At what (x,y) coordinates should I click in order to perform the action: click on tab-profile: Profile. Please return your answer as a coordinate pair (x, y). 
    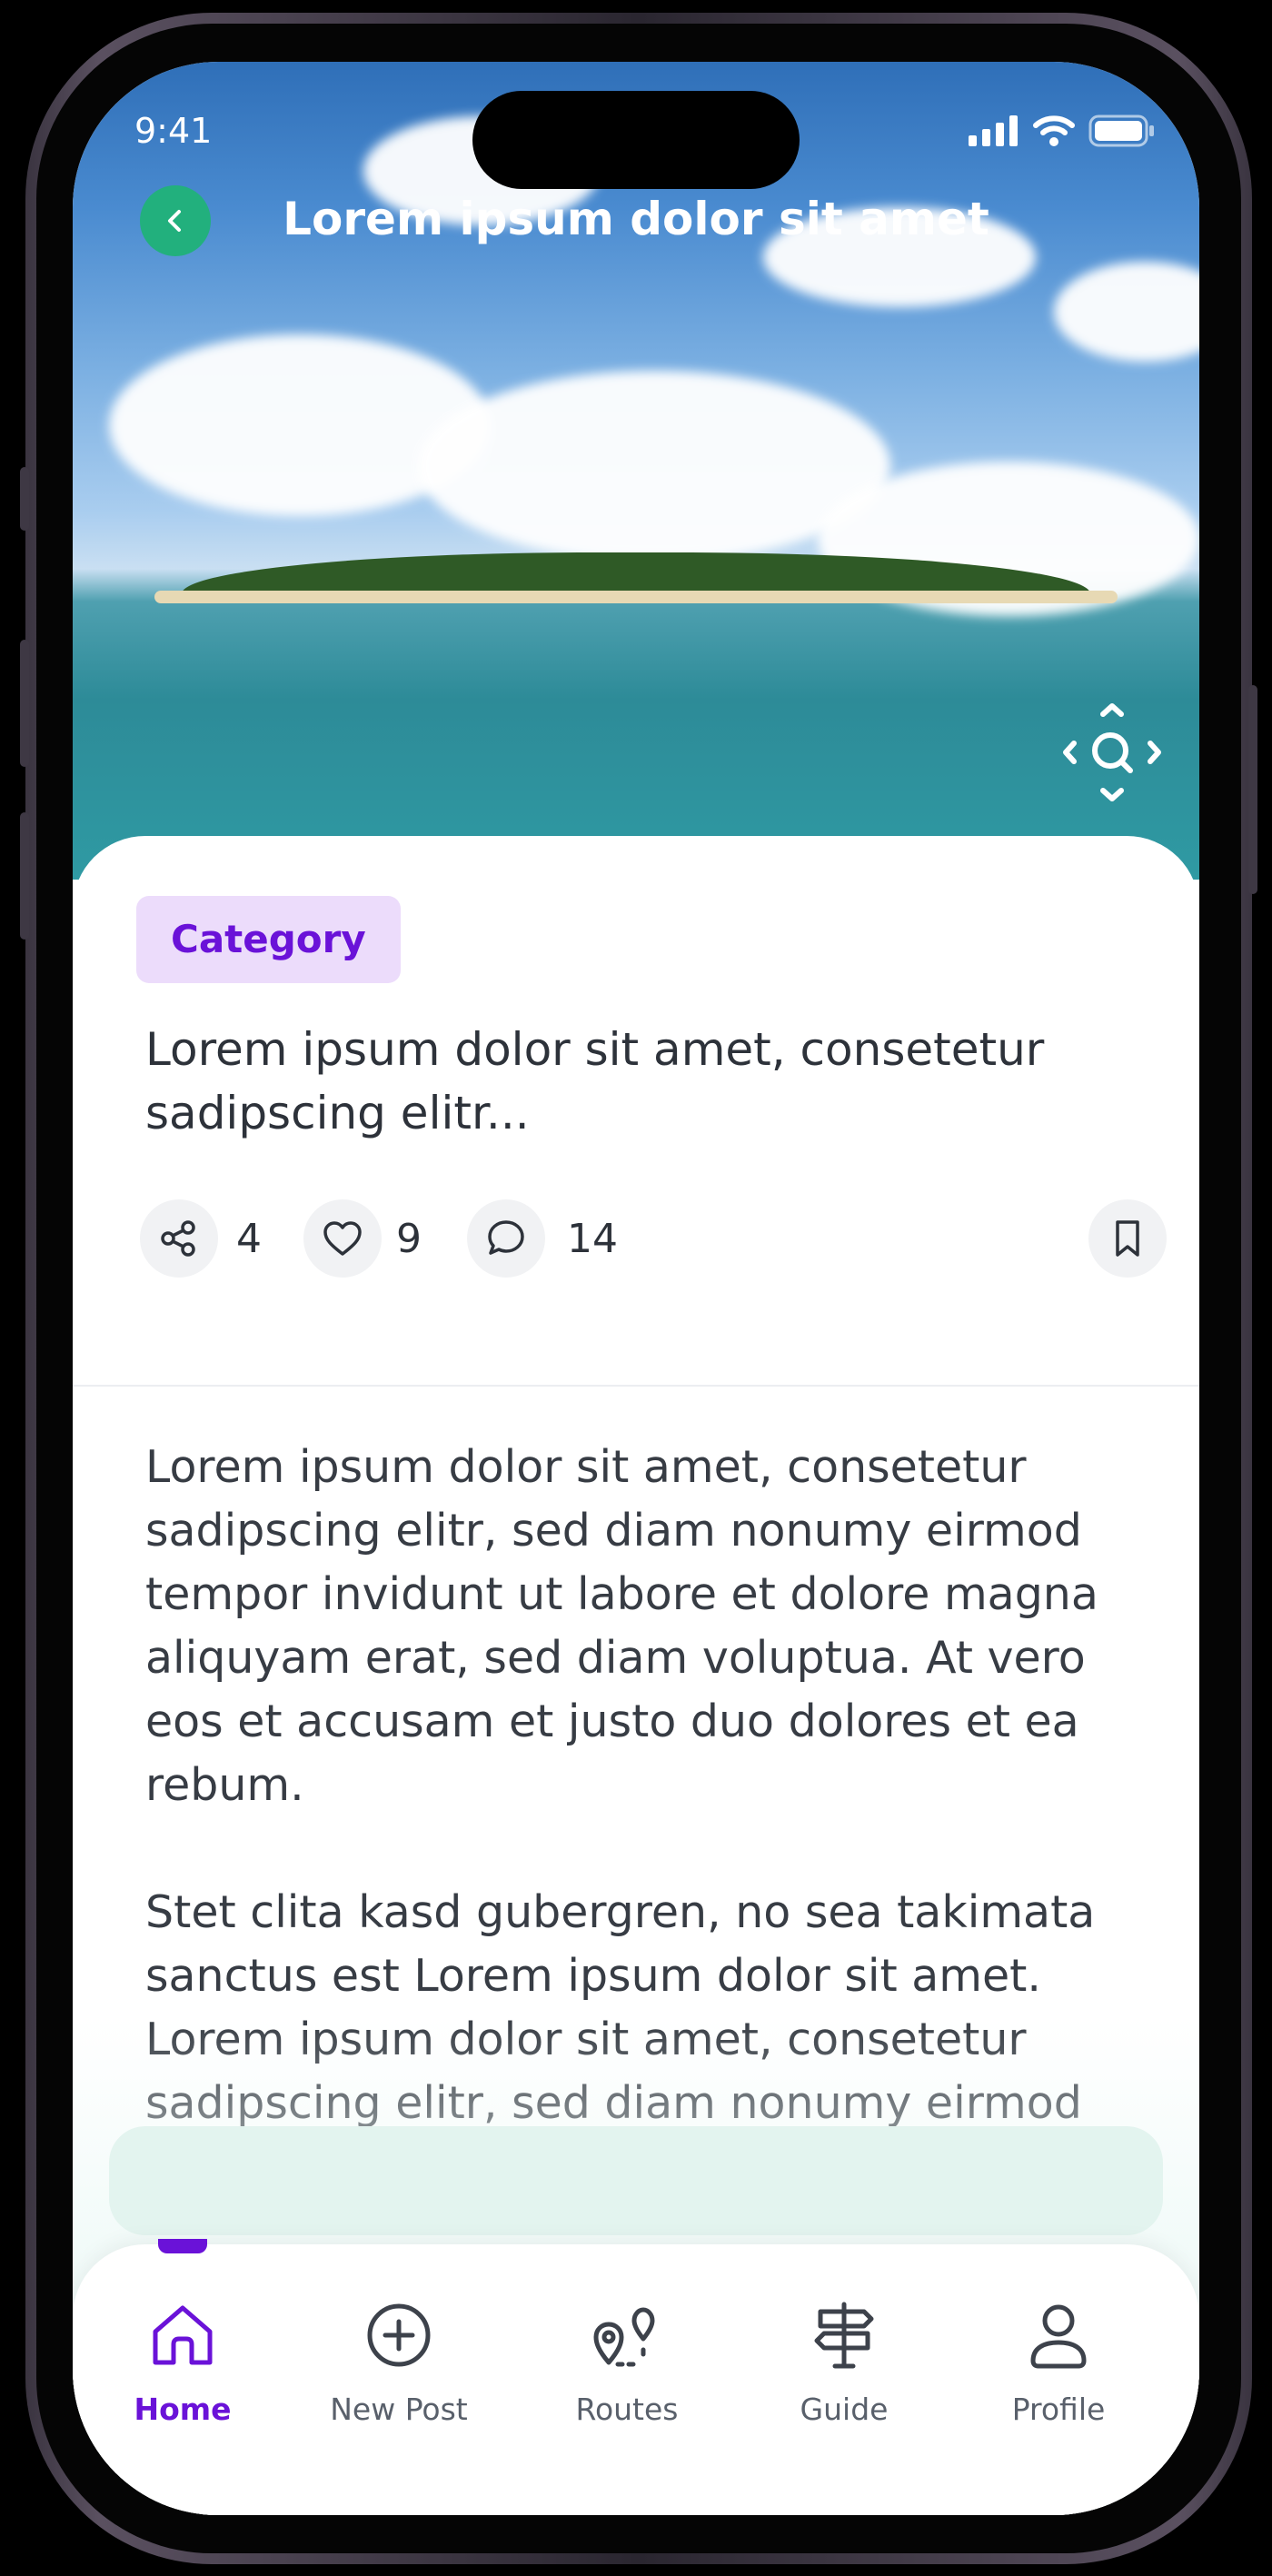
    Looking at the image, I should click on (1058, 2380).